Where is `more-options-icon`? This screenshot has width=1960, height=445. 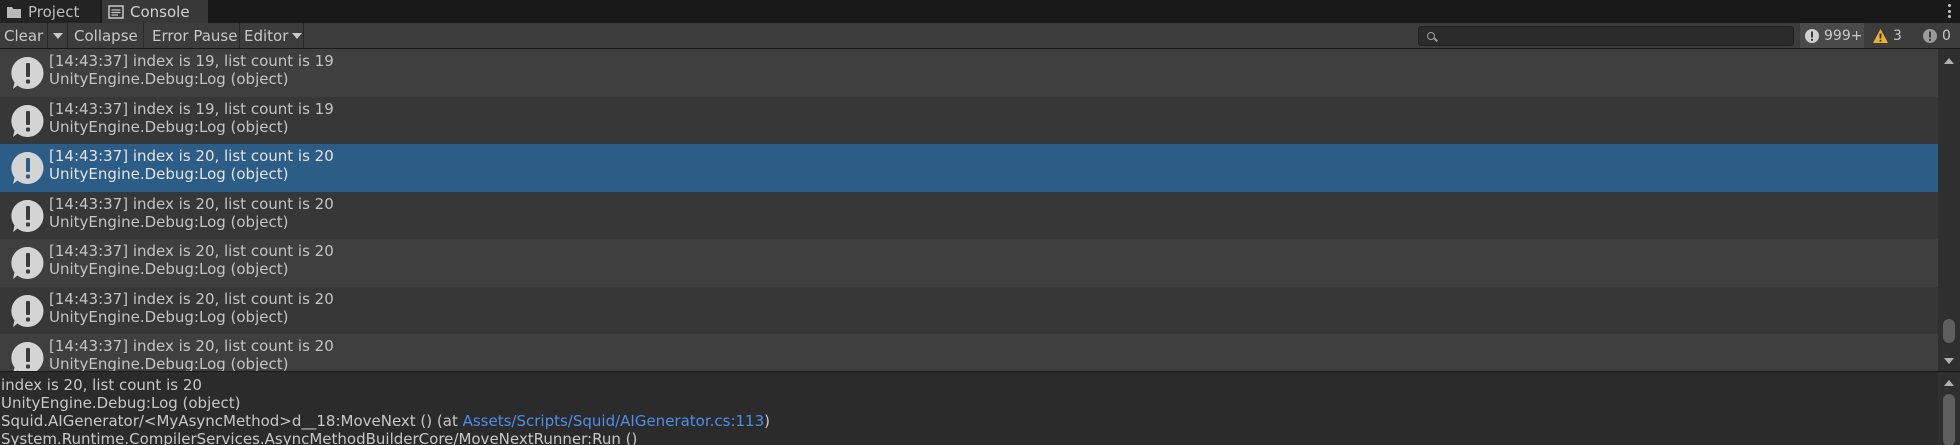
more-options-icon is located at coordinates (1949, 11).